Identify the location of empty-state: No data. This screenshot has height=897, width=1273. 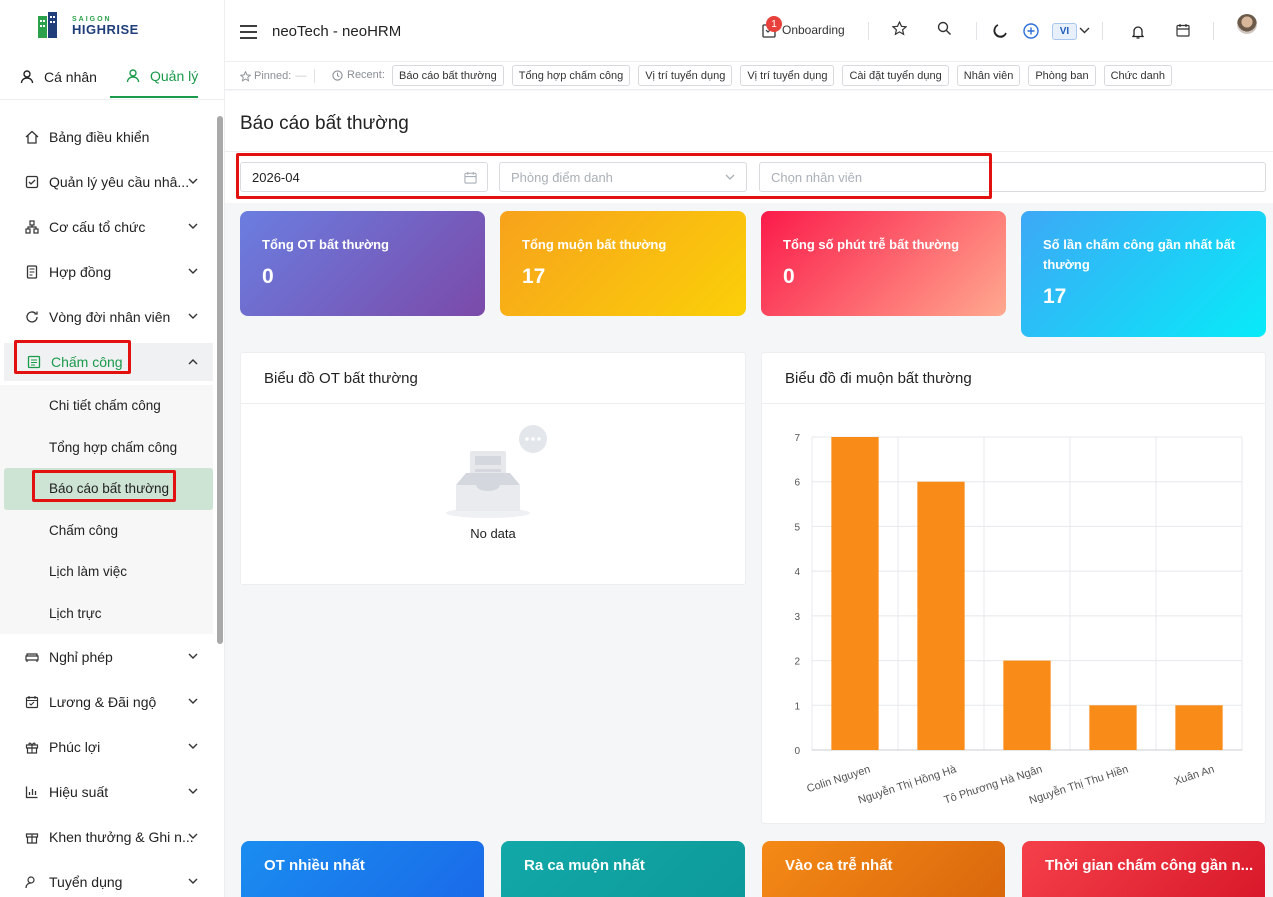
(493, 477).